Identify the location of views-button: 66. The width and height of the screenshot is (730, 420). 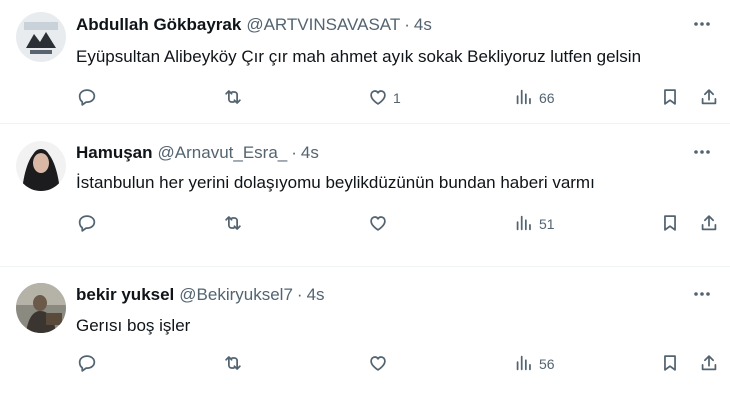
(534, 98).